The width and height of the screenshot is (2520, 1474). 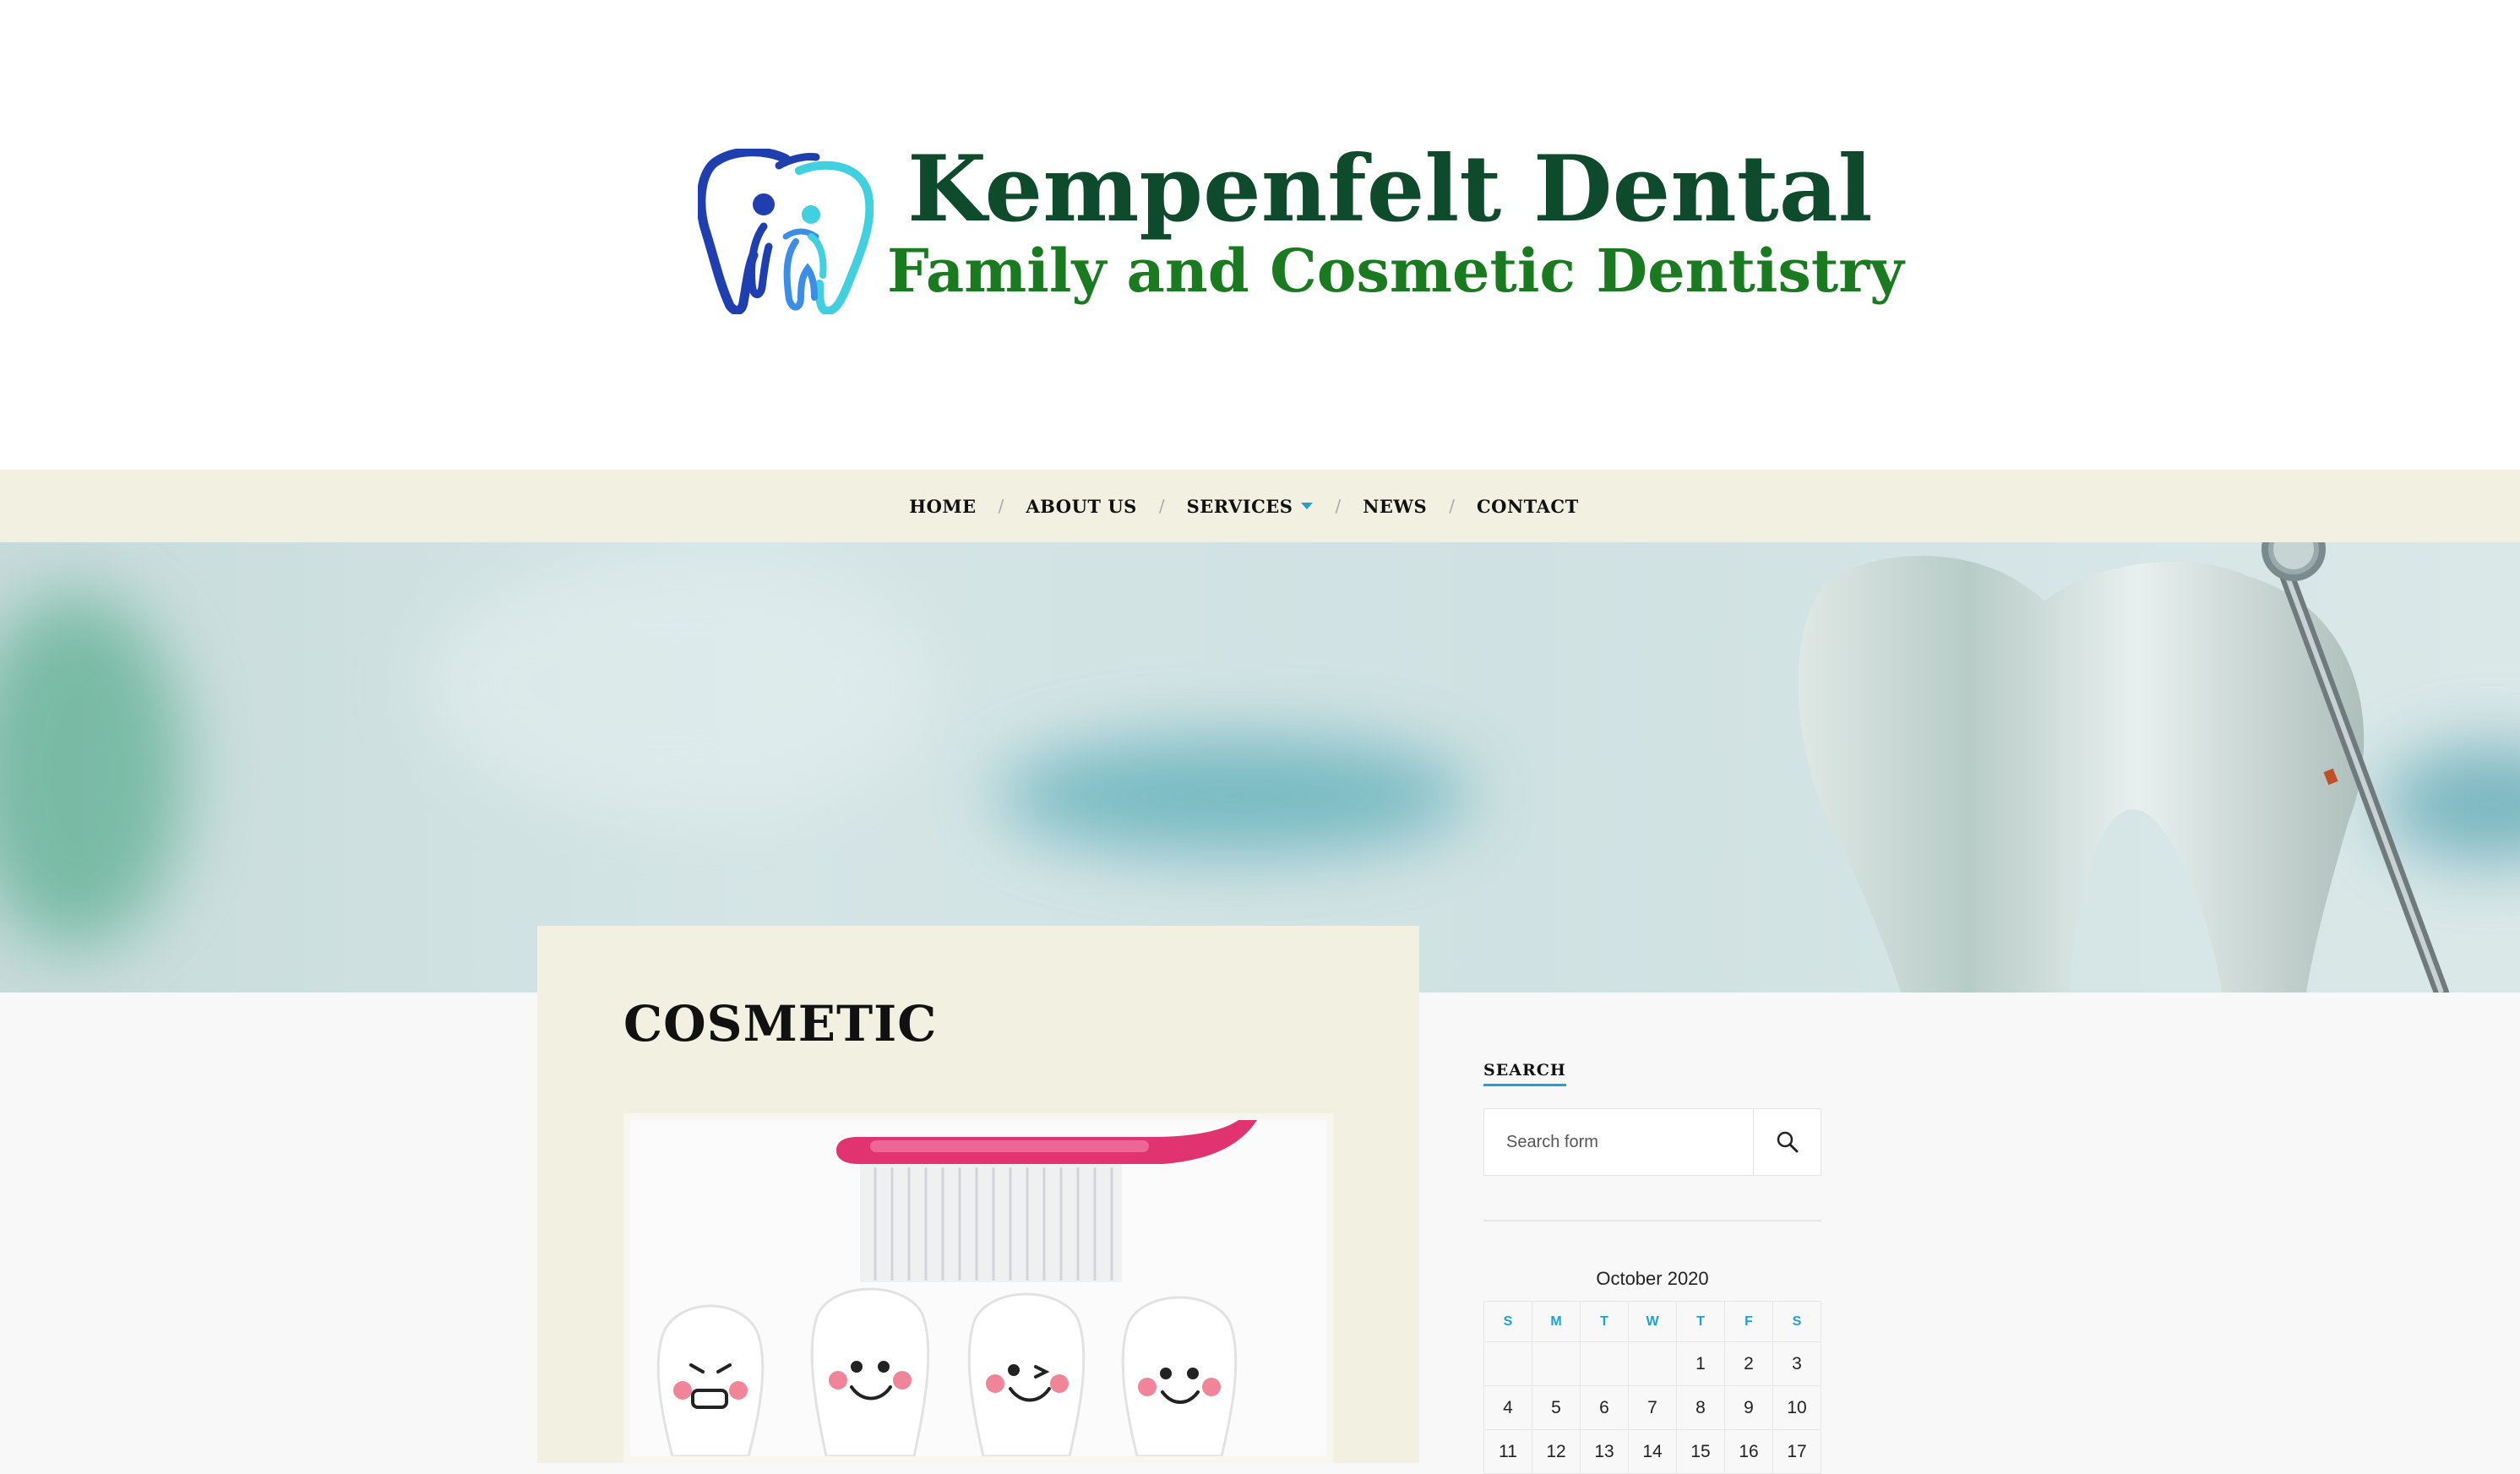 I want to click on nav-item-home: HOME, so click(x=943, y=506).